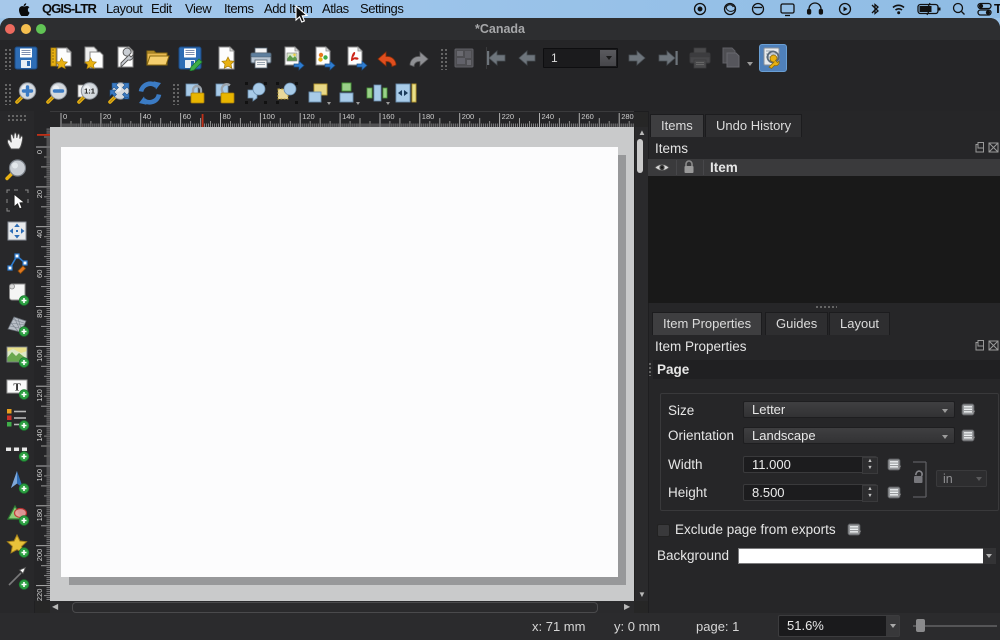 Image resolution: width=1000 pixels, height=640 pixels. What do you see at coordinates (548, 116) in the screenshot?
I see `svg-text: 240` at bounding box center [548, 116].